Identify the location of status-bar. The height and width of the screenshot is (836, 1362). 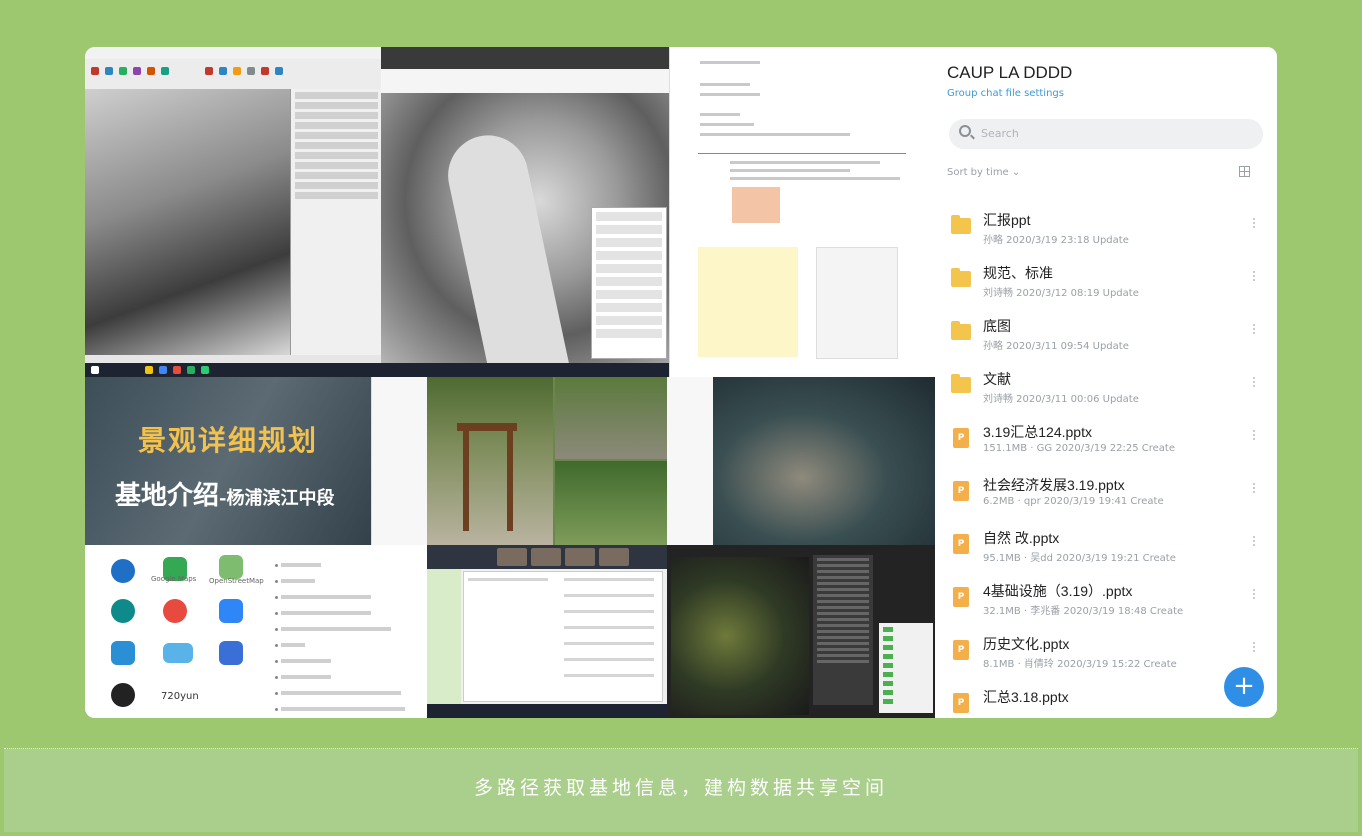
(233, 359).